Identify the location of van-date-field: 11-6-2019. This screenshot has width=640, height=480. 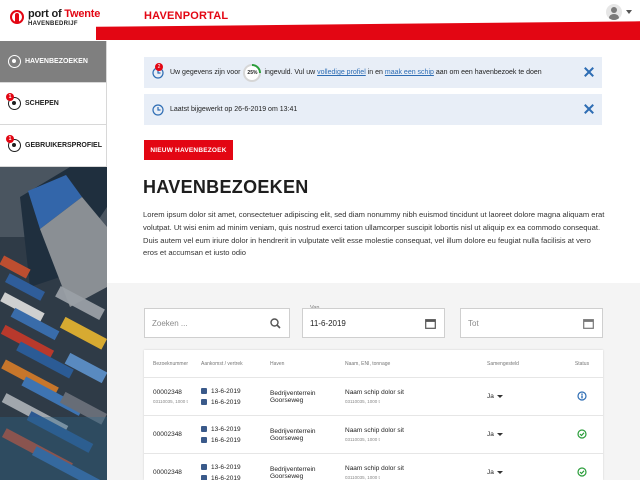
(373, 323).